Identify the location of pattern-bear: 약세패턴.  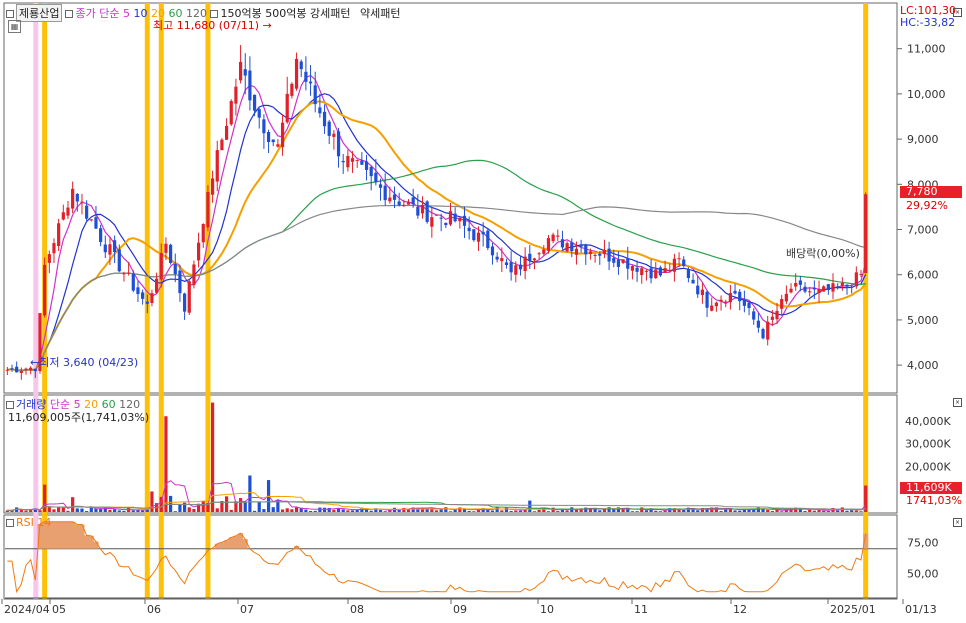
(380, 13).